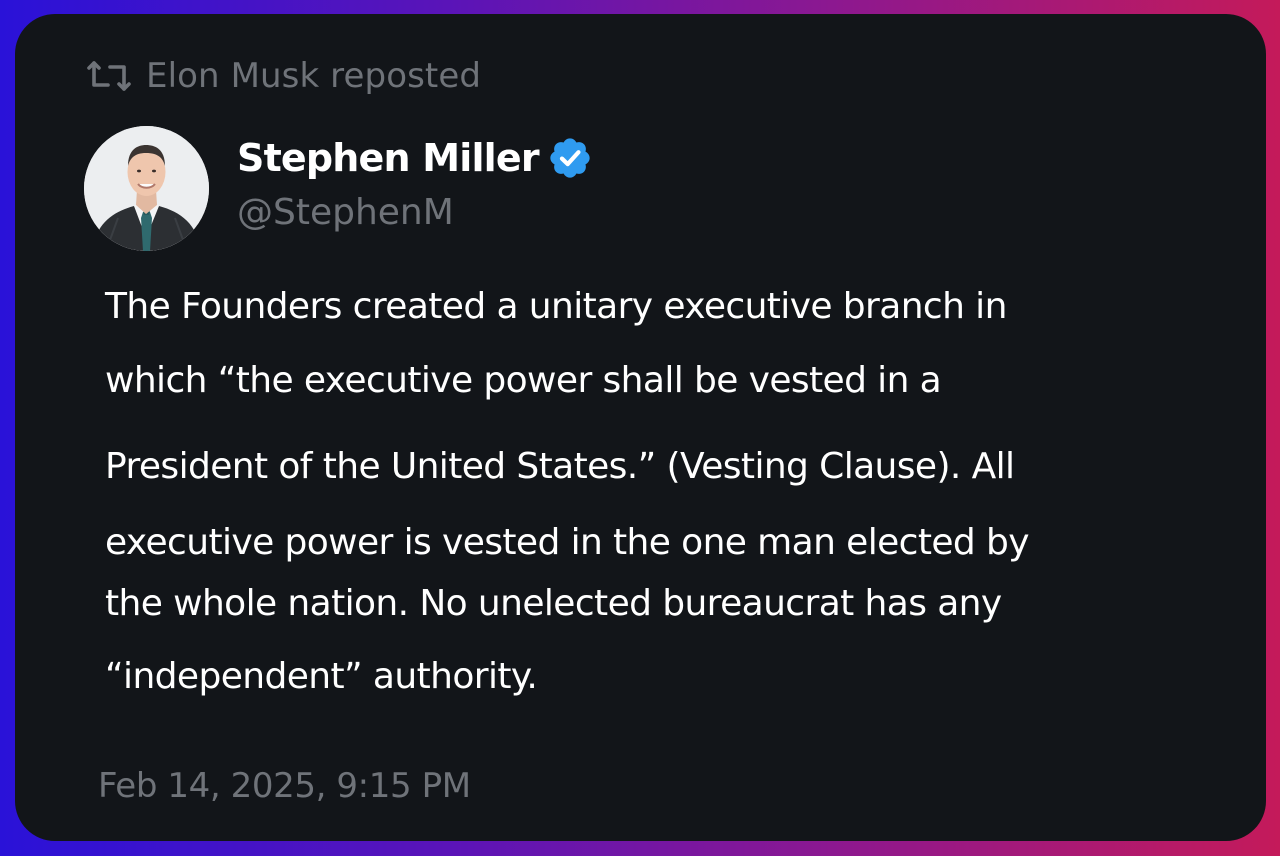 The height and width of the screenshot is (856, 1280). I want to click on tweet-timestamp: Feb 14, 2025, 9:15 PM, so click(284, 786).